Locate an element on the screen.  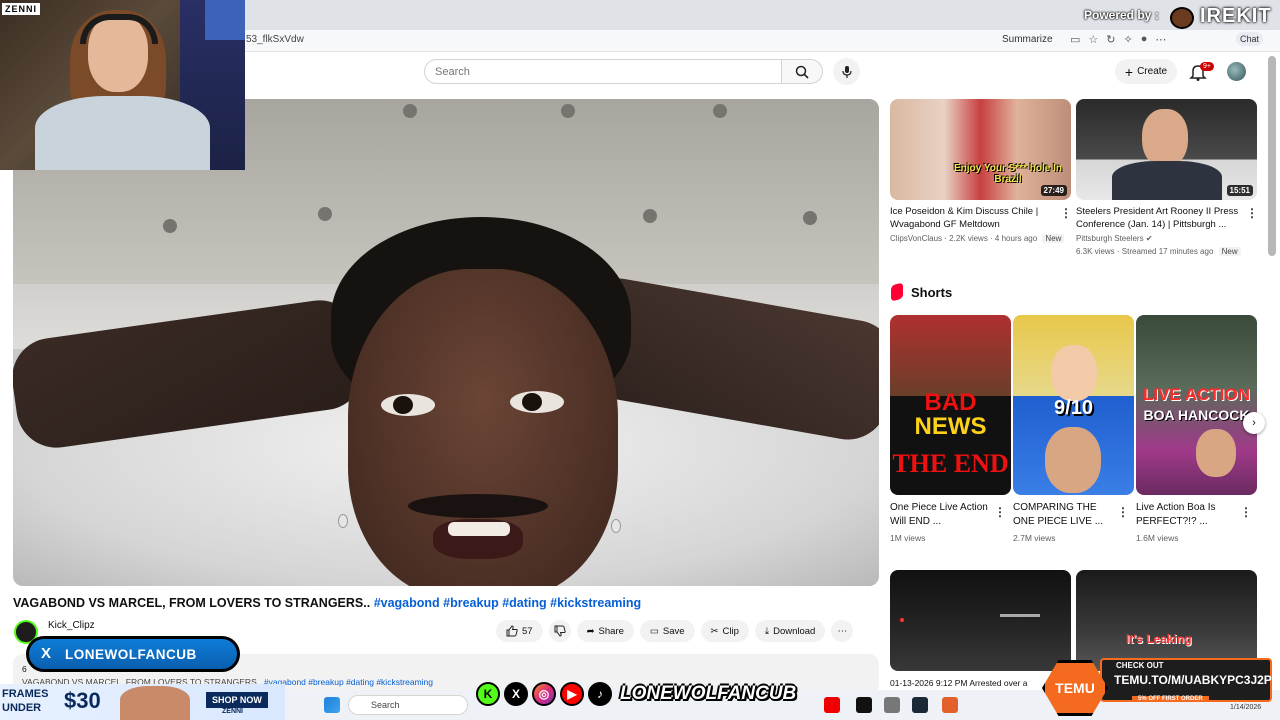
shorts-label: Shorts is located at coordinates (932, 292).